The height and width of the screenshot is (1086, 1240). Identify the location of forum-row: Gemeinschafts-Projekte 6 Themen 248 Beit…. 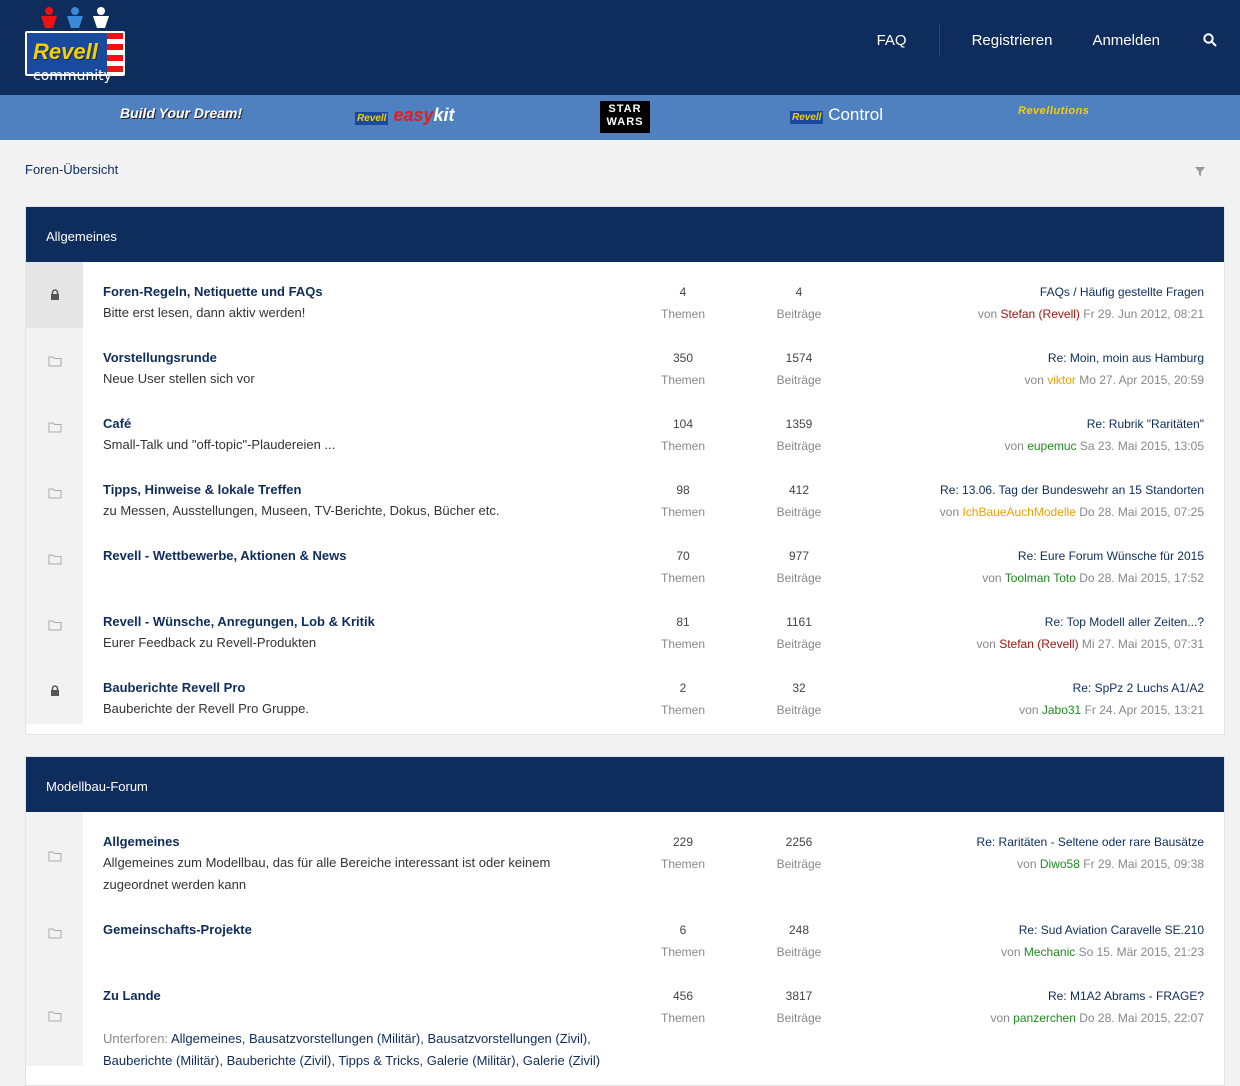
(625, 933).